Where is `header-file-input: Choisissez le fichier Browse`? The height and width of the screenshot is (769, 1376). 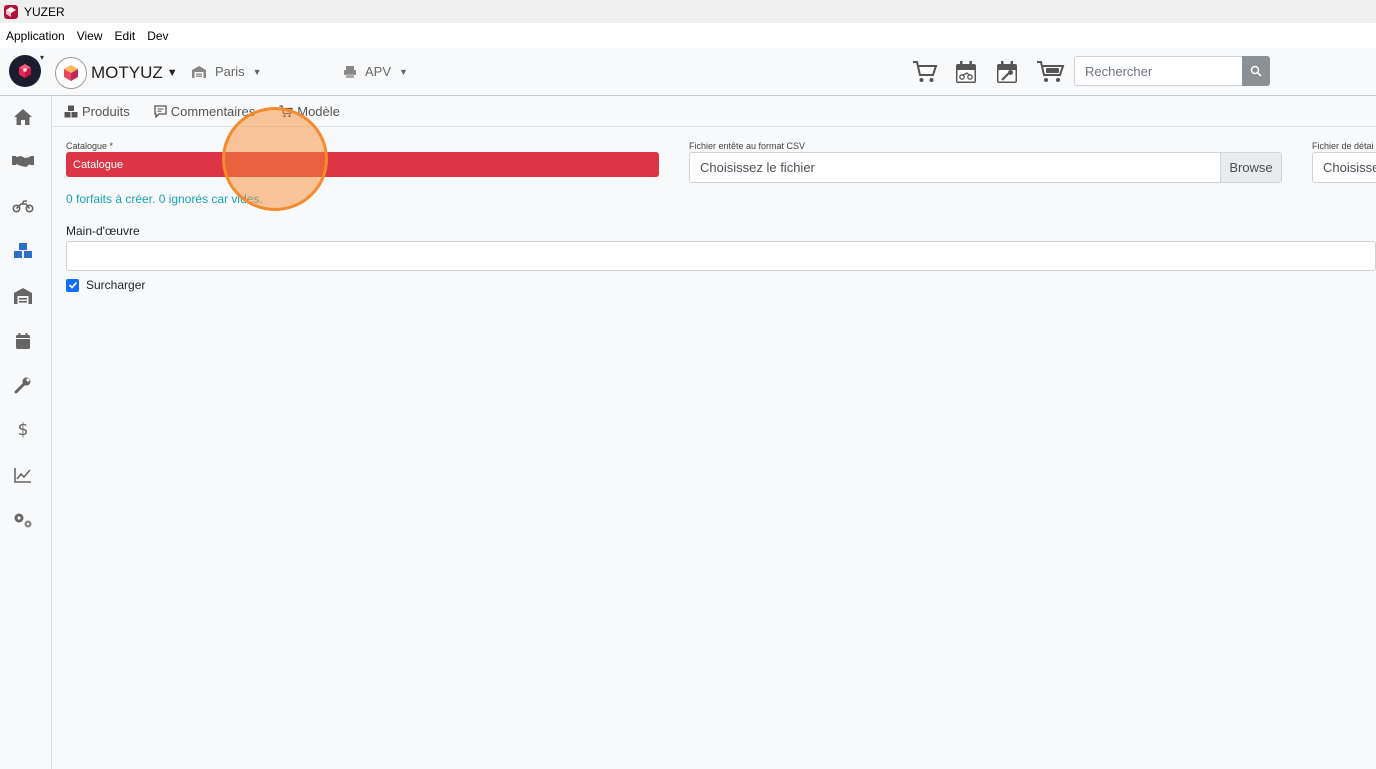 header-file-input: Choisissez le fichier Browse is located at coordinates (985, 167).